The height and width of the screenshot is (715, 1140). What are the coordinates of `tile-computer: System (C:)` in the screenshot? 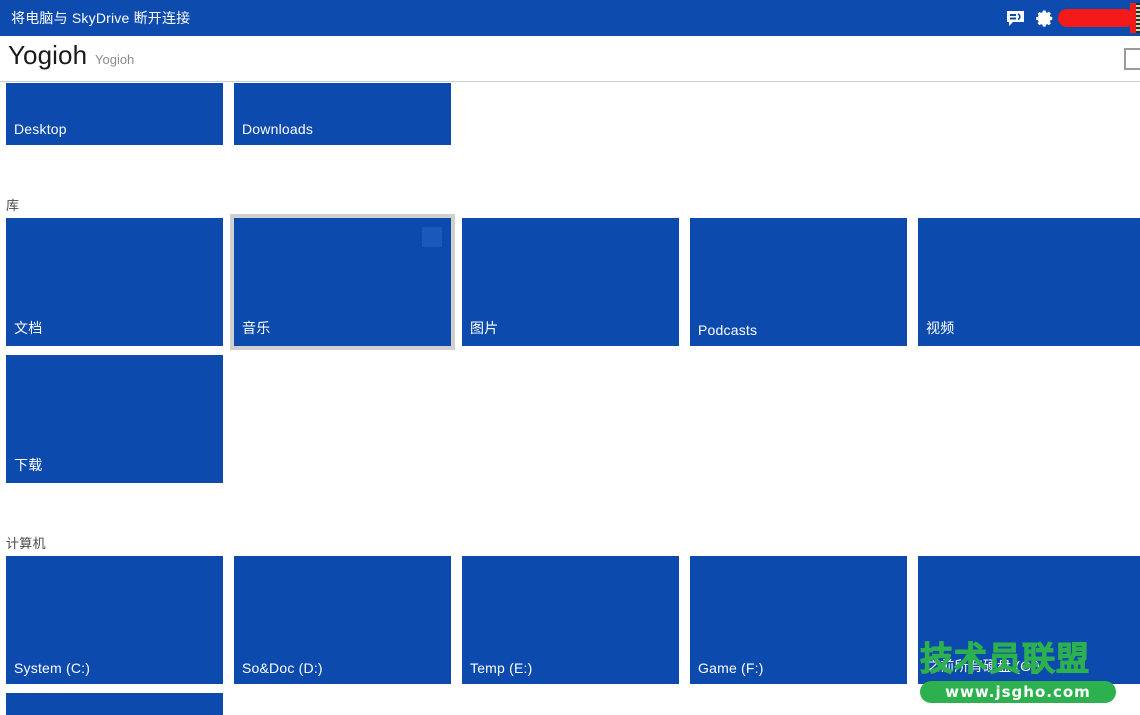 It's located at (114, 620).